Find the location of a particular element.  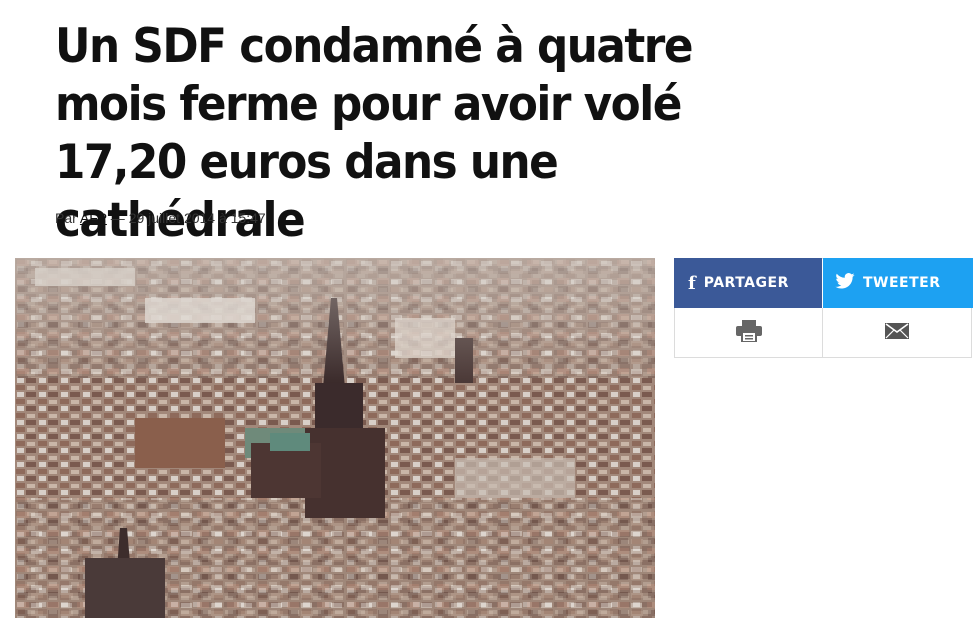

twitter-share-button: TWEETER is located at coordinates (898, 283).